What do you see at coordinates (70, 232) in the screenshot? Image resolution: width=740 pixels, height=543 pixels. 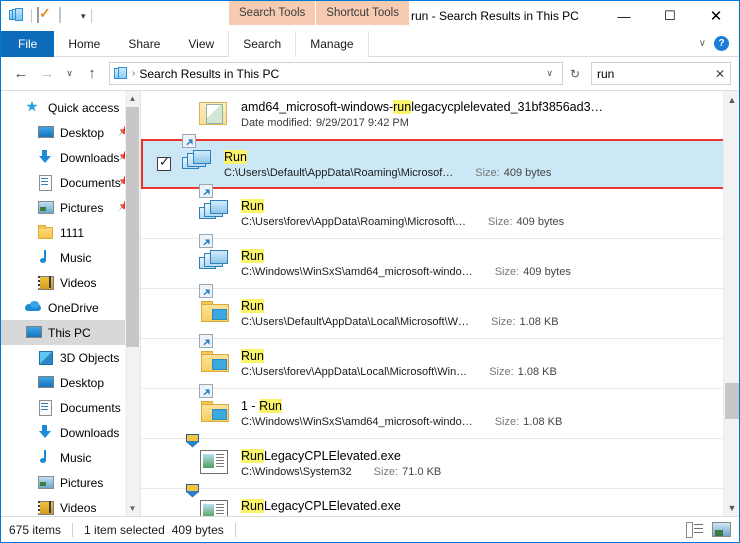 I see `sidebar-item-1111: 1111` at bounding box center [70, 232].